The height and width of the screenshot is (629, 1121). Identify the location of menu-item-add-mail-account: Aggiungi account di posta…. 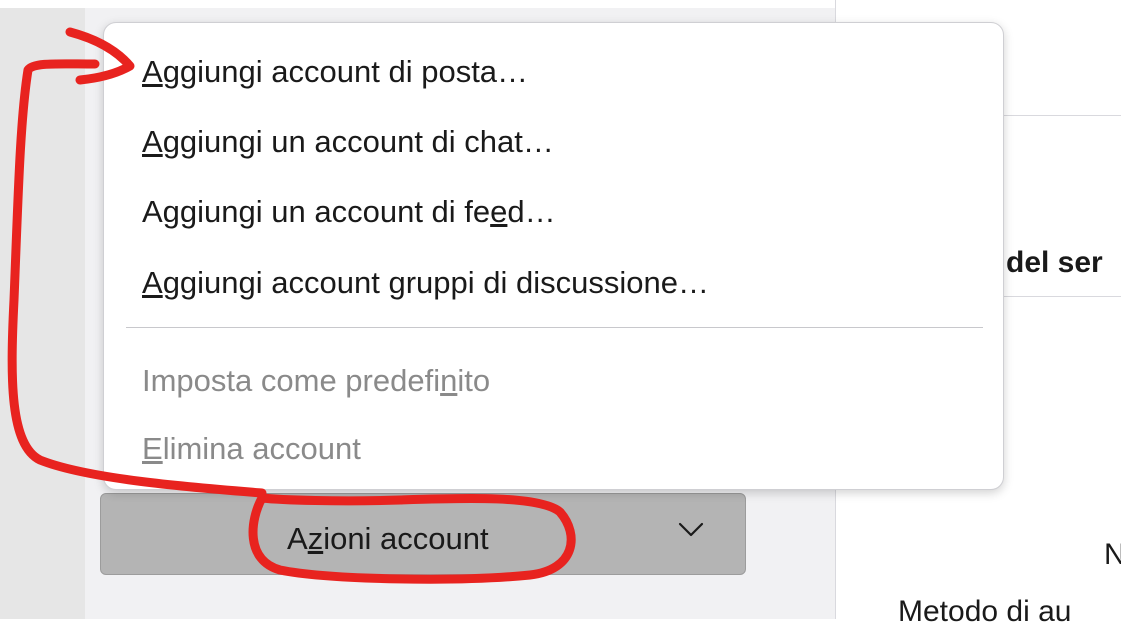
(335, 72).